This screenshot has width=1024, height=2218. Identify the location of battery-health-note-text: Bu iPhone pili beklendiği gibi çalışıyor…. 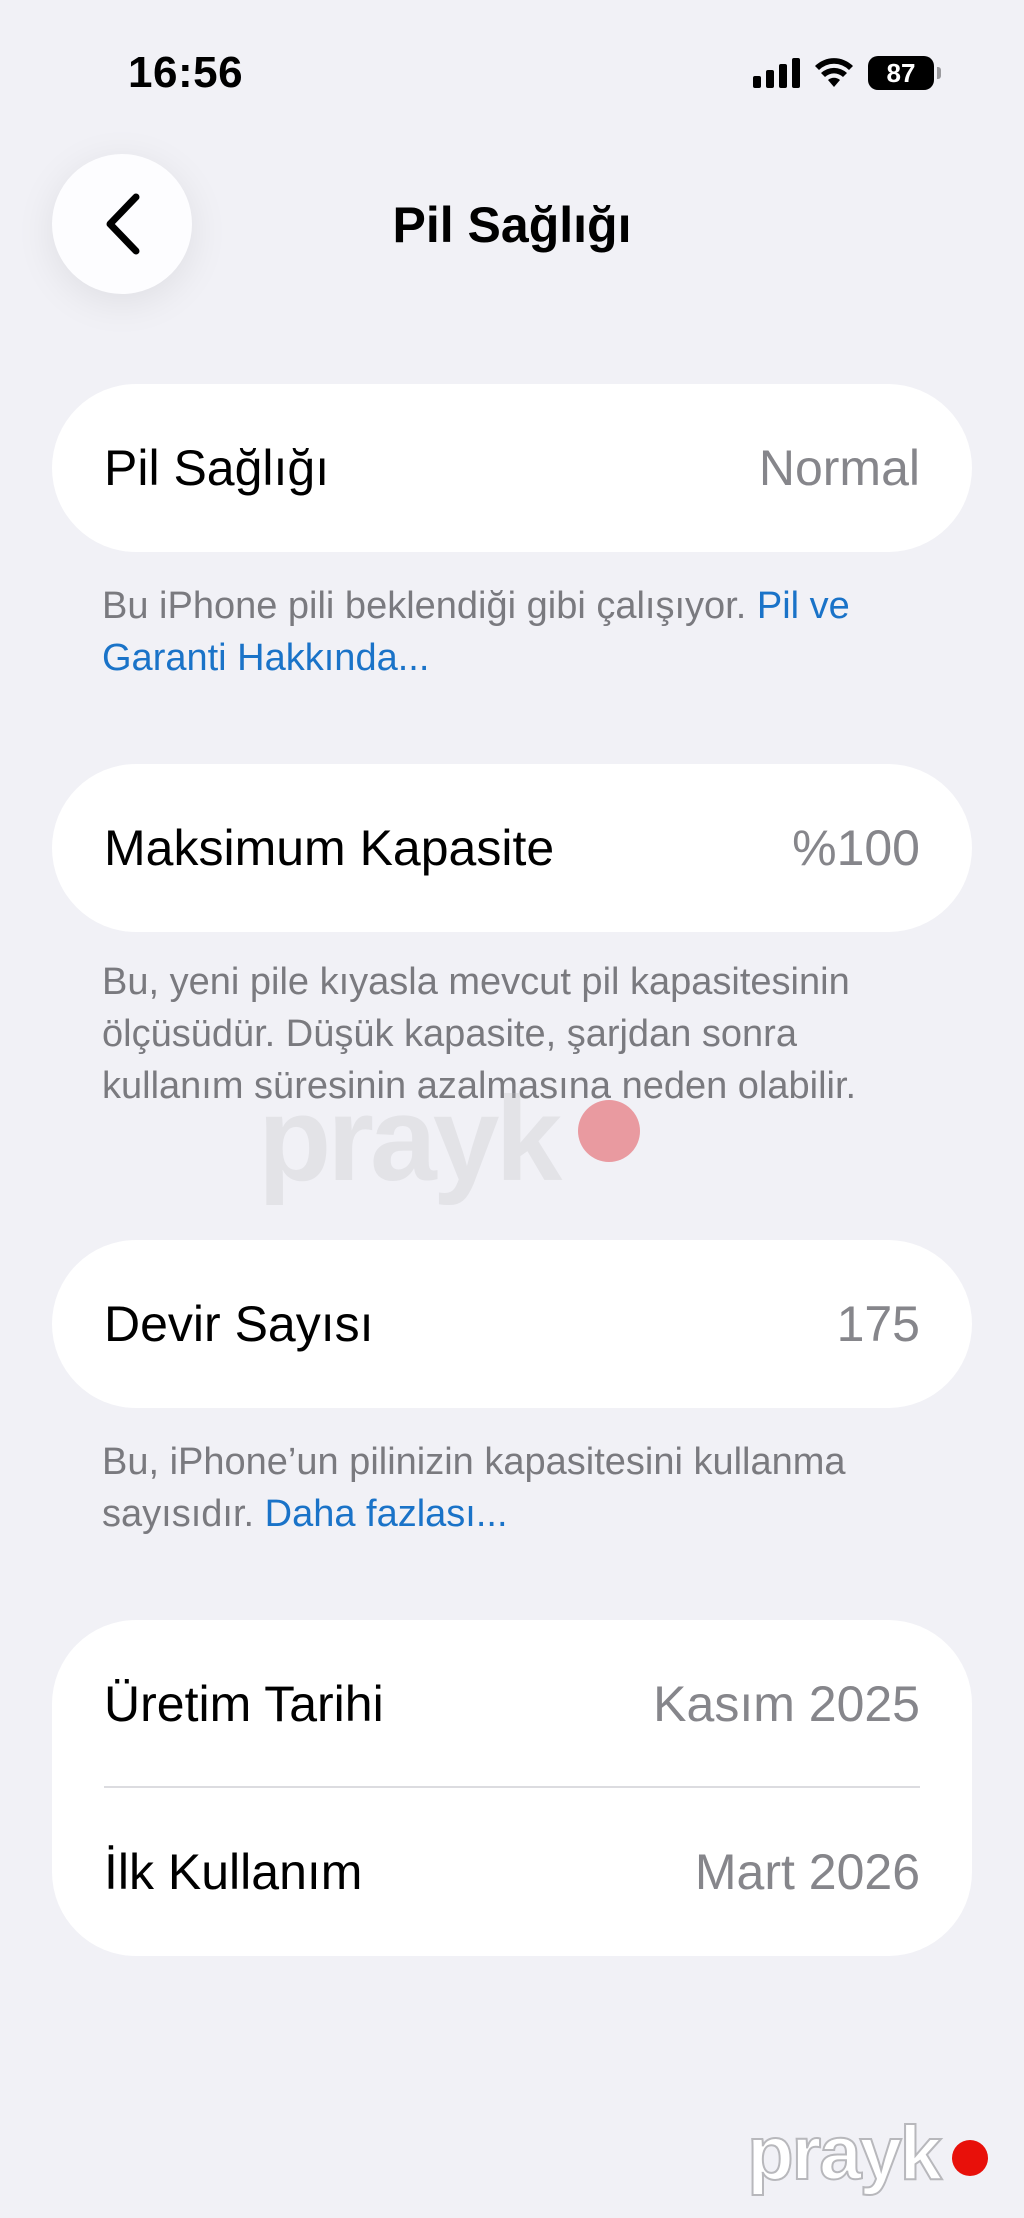
(429, 606).